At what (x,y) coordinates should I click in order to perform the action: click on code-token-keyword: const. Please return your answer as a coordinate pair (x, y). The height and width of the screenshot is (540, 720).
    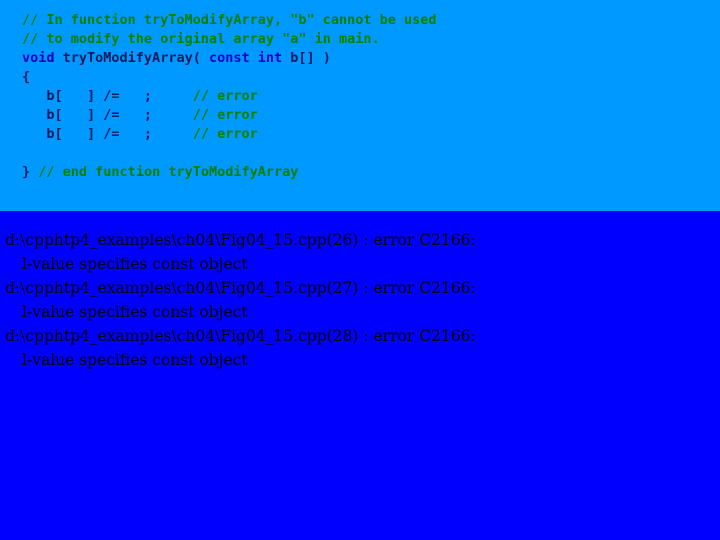
    Looking at the image, I should click on (229, 58).